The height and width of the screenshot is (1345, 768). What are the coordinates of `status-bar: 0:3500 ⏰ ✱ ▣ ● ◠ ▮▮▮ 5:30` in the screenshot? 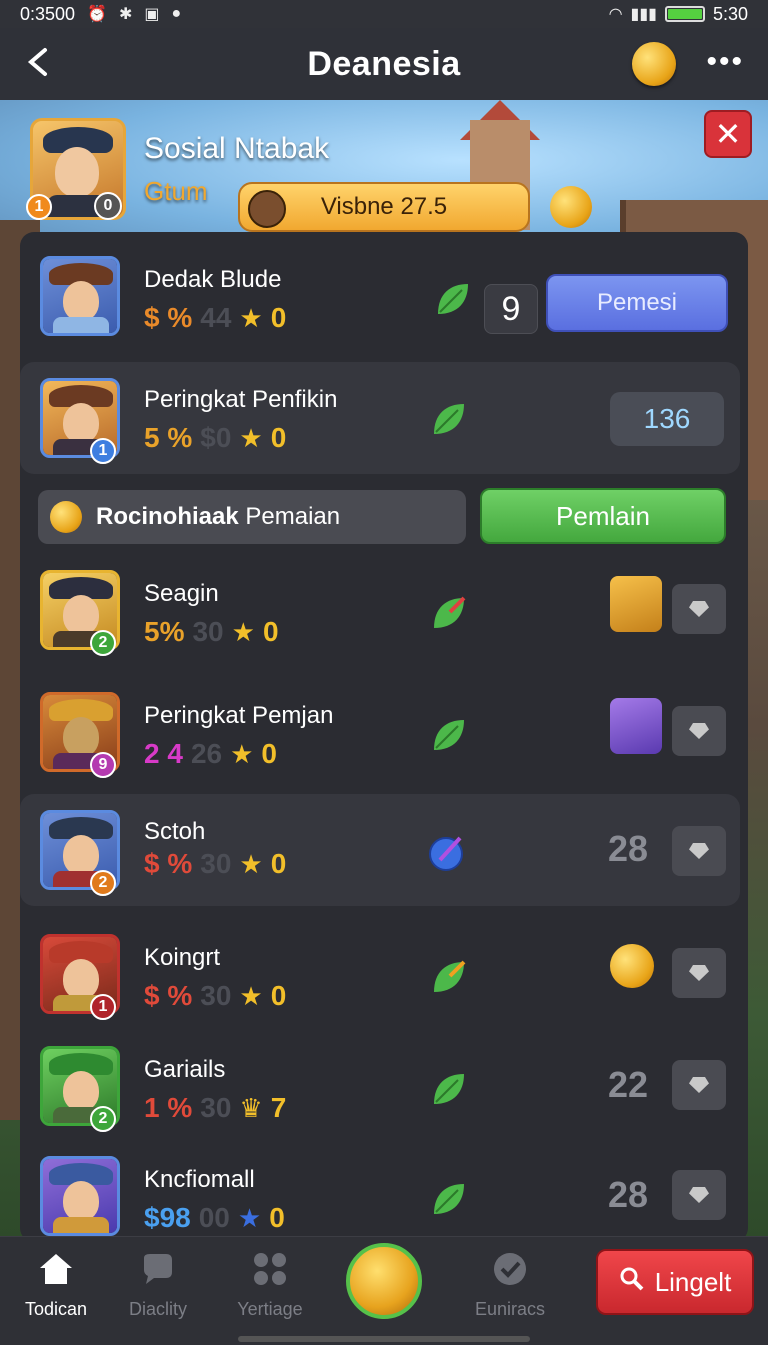 It's located at (384, 14).